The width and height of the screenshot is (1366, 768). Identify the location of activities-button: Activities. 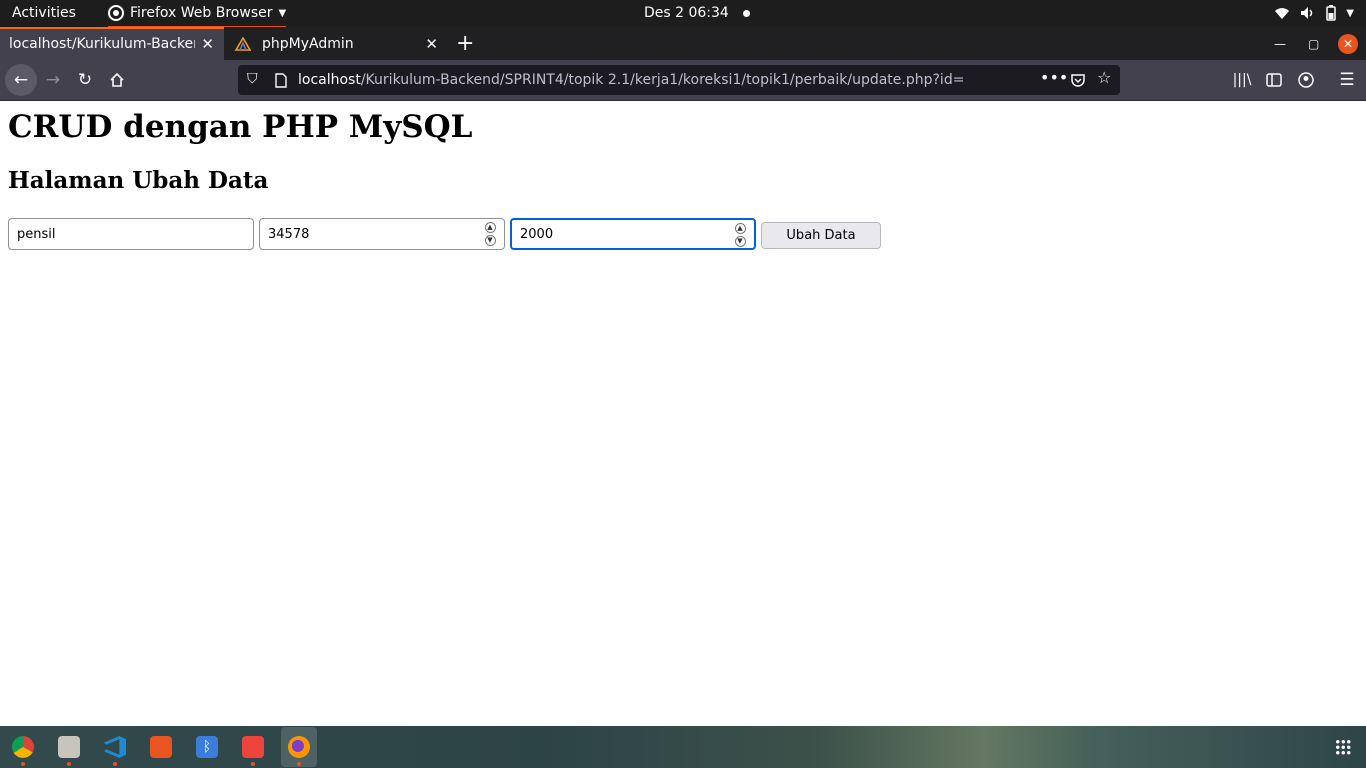
(44, 13).